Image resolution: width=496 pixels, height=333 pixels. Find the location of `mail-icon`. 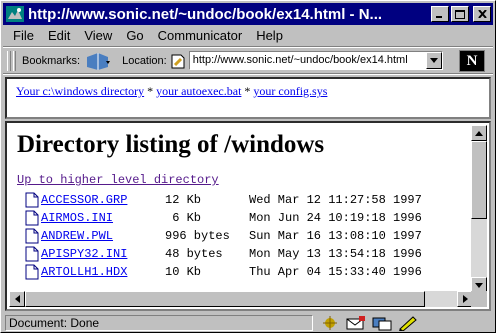

mail-icon is located at coordinates (356, 323).